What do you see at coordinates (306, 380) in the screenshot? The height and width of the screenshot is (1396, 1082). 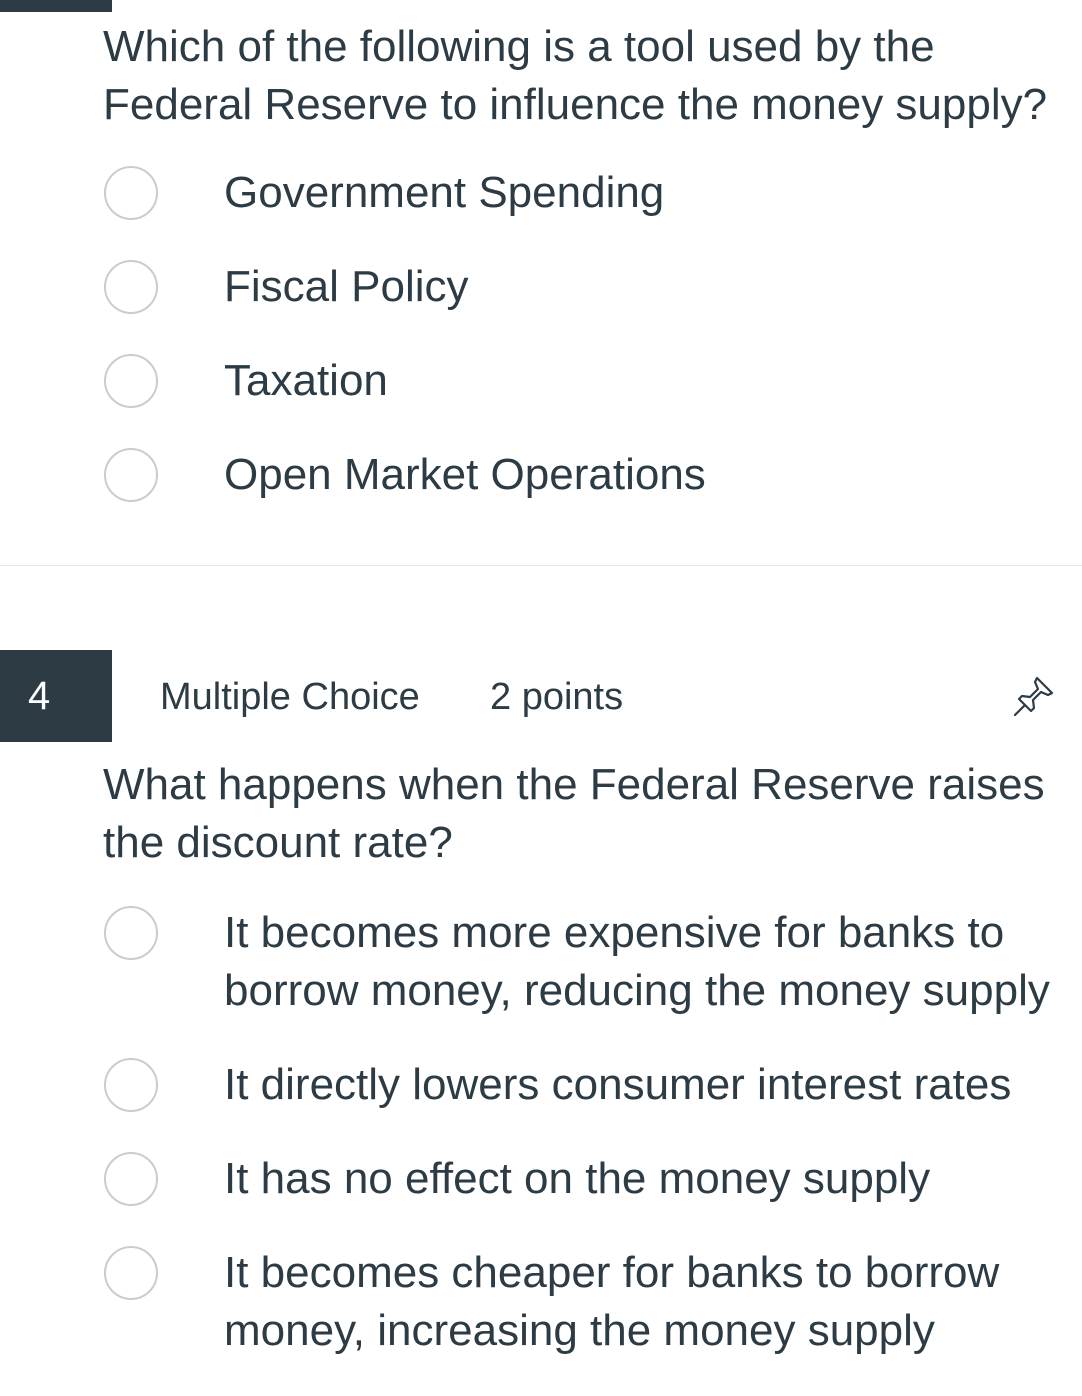 I see `answer-label: Taxation` at bounding box center [306, 380].